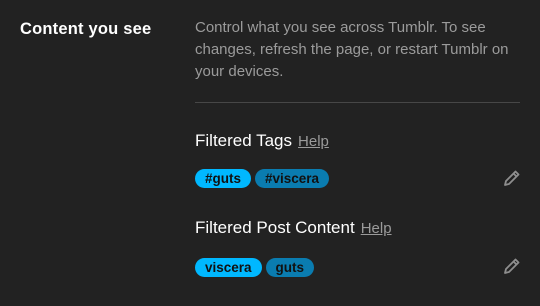 Image resolution: width=540 pixels, height=306 pixels. What do you see at coordinates (244, 140) in the screenshot?
I see `filtered-tags-label: Filtered Tags` at bounding box center [244, 140].